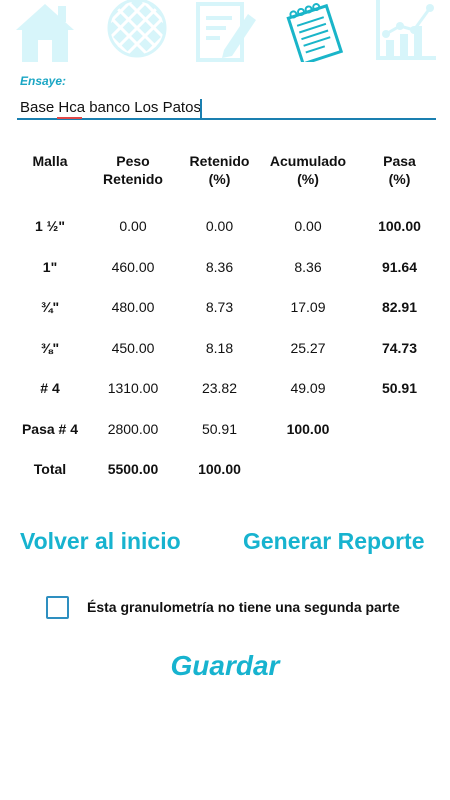 Image resolution: width=450 pixels, height=800 pixels. I want to click on header-pasa-pct: Pasa (%), so click(399, 170).